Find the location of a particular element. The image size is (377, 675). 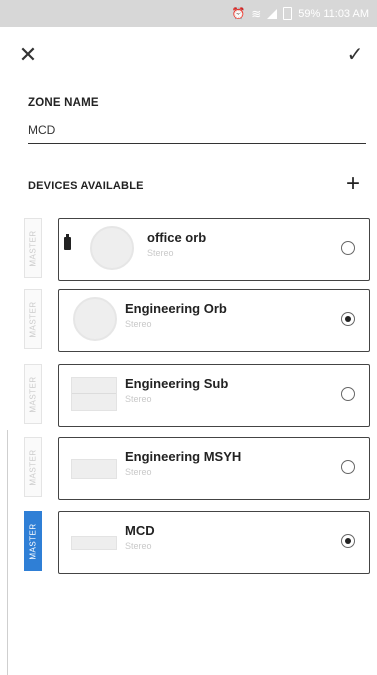

close-button: ✕ is located at coordinates (28, 55).